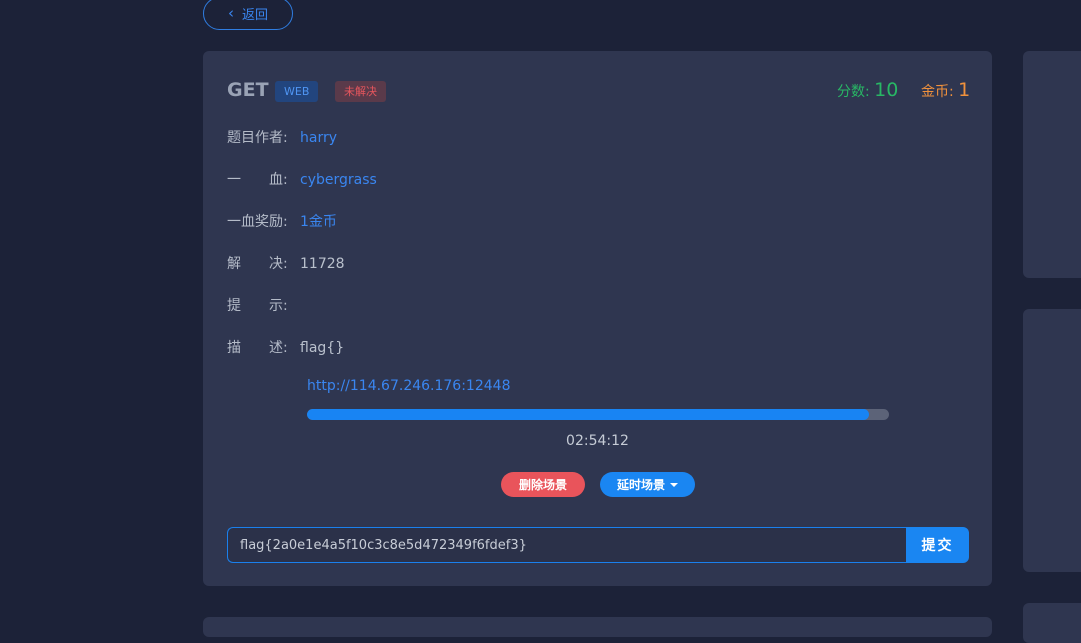 This screenshot has height=643, width=1081. What do you see at coordinates (254, 15) in the screenshot?
I see `back-button-label: 返回` at bounding box center [254, 15].